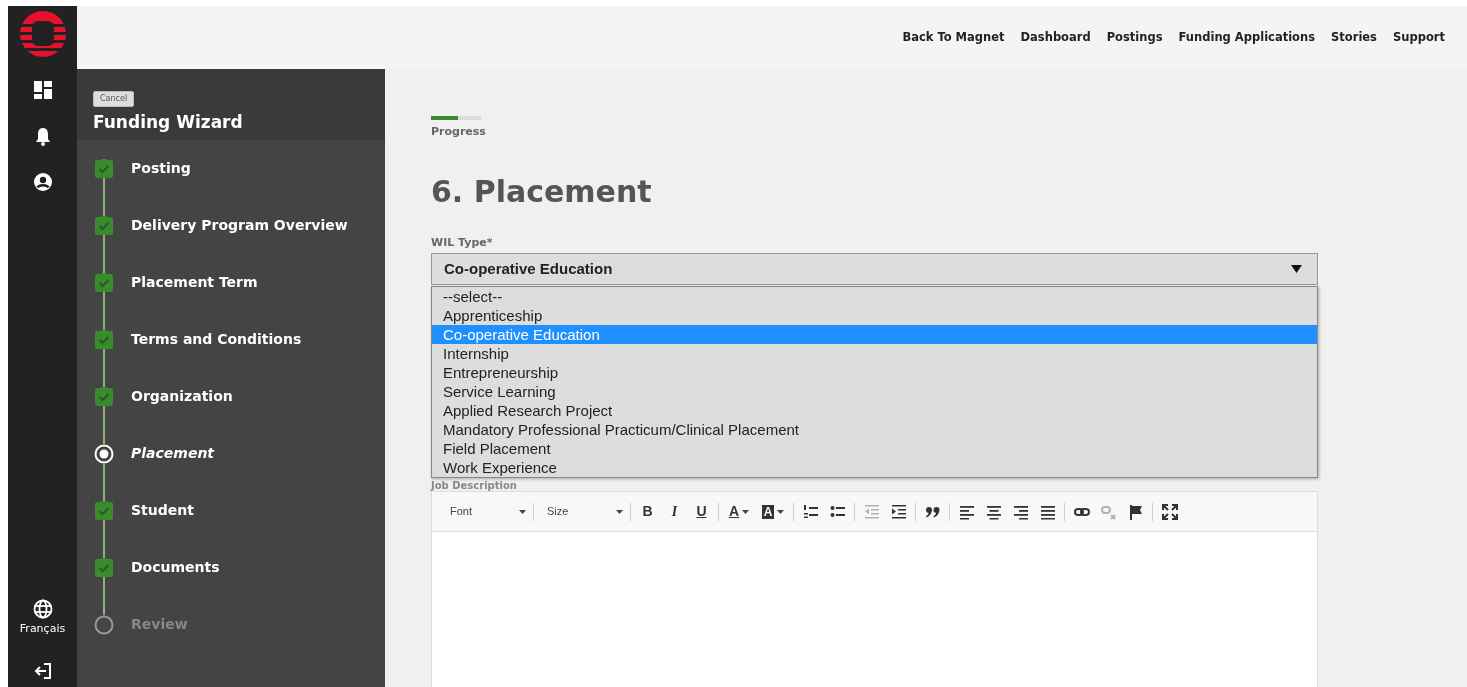 Image resolution: width=1467 pixels, height=687 pixels. I want to click on numbered-list-icon, so click(810, 511).